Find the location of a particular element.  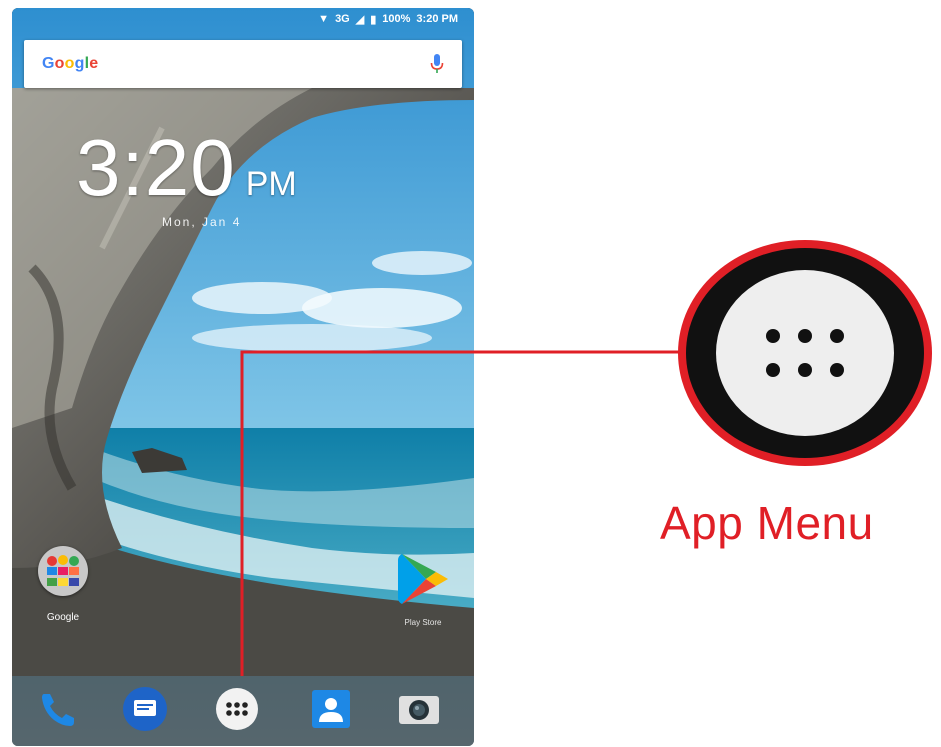

camera-icon is located at coordinates (419, 709).